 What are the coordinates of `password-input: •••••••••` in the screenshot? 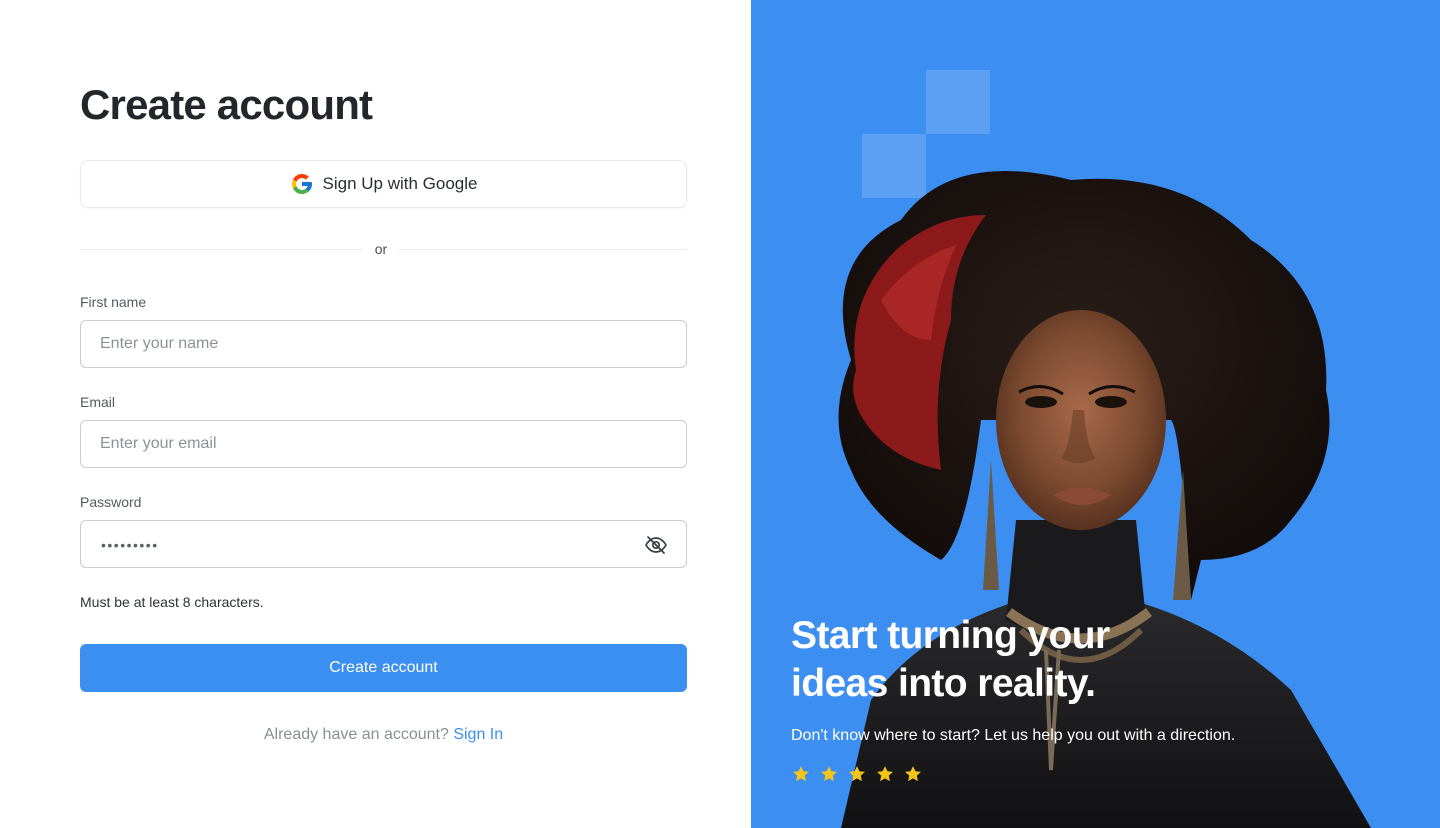 It's located at (383, 544).